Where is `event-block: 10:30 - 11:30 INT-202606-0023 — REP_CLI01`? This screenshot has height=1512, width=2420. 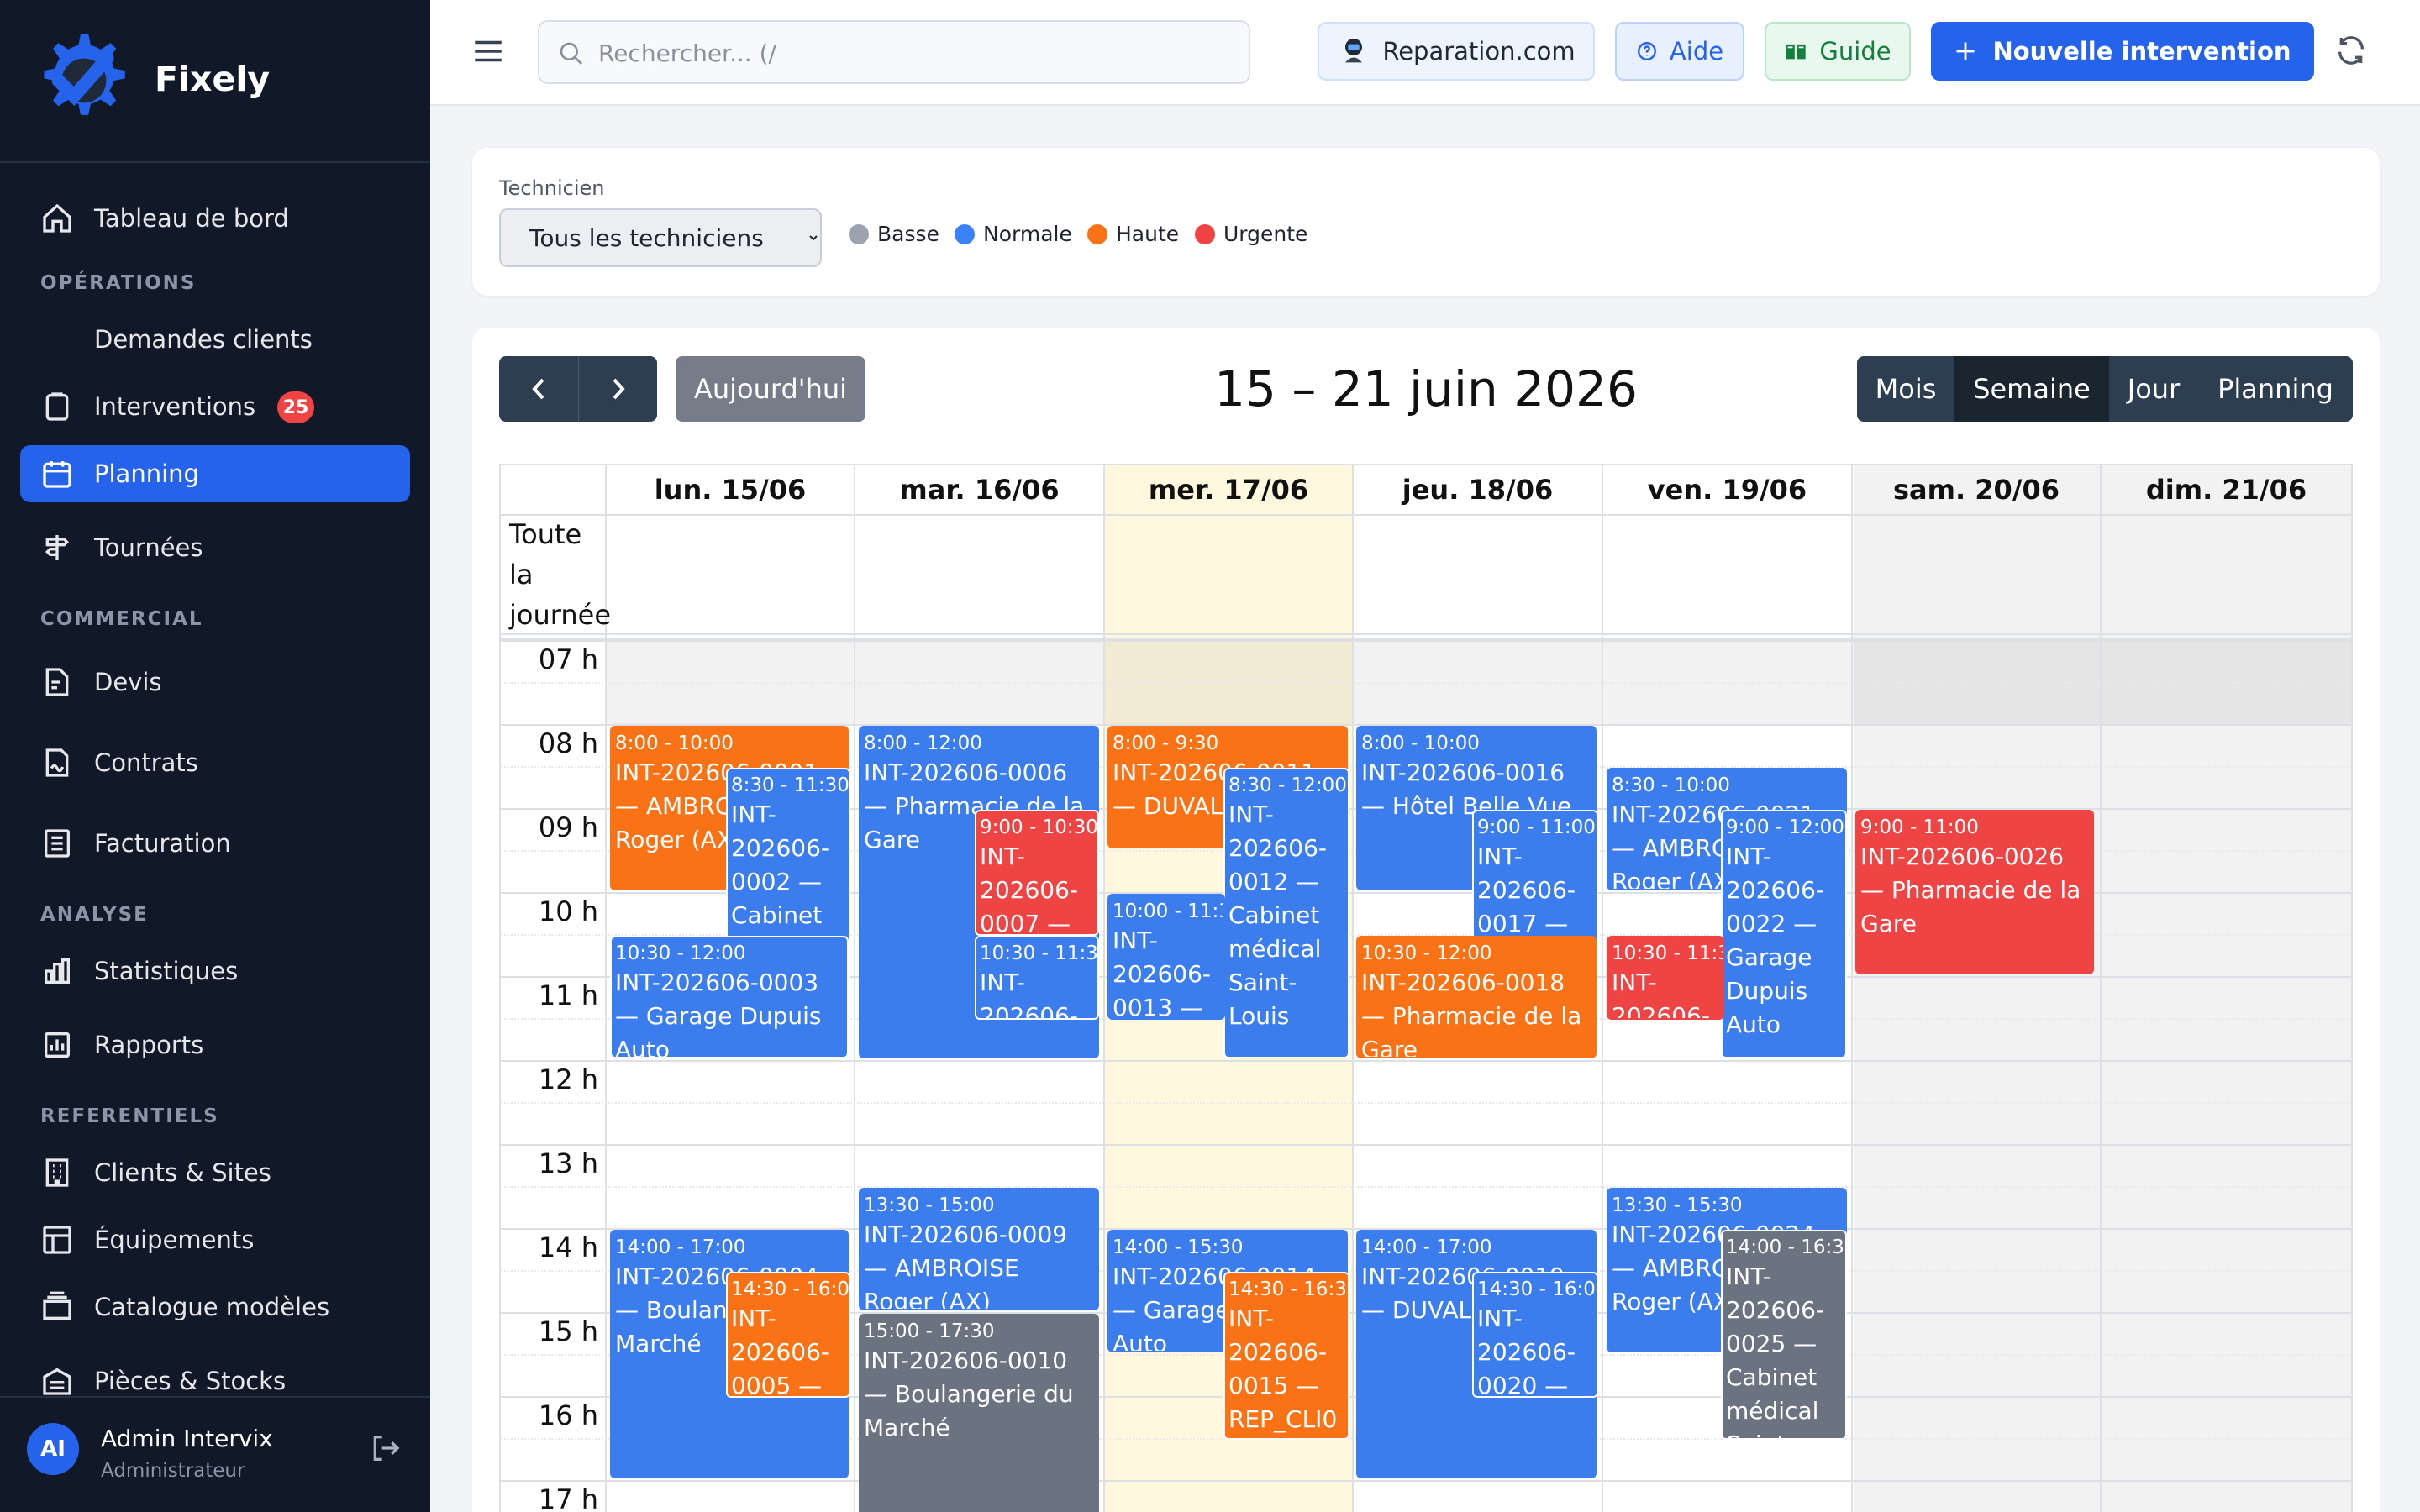
event-block: 10:30 - 11:30 INT-202606-0023 — REP_CLI01 is located at coordinates (1665, 978).